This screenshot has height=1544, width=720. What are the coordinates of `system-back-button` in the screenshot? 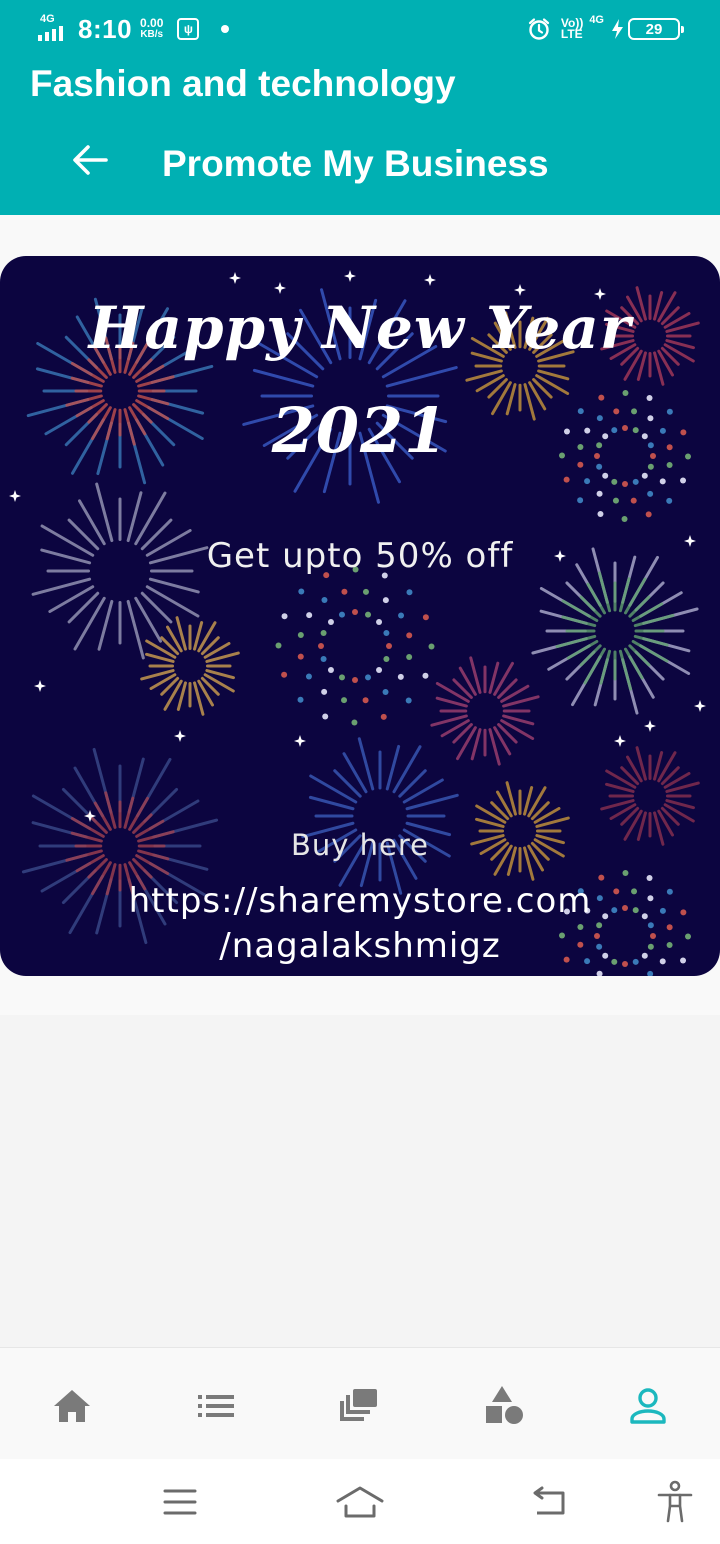 It's located at (550, 1502).